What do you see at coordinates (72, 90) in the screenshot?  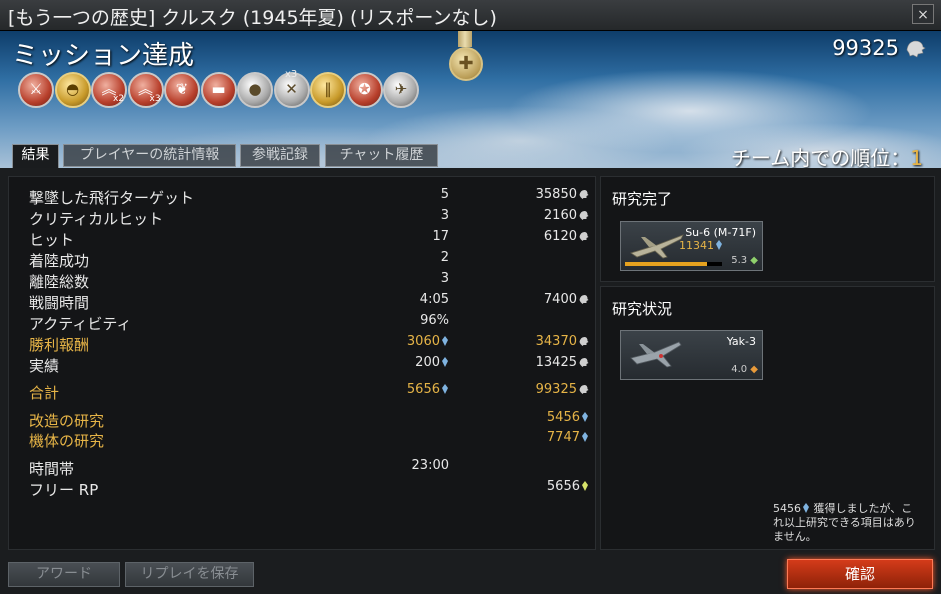 I see `helmet-icon: ◓` at bounding box center [72, 90].